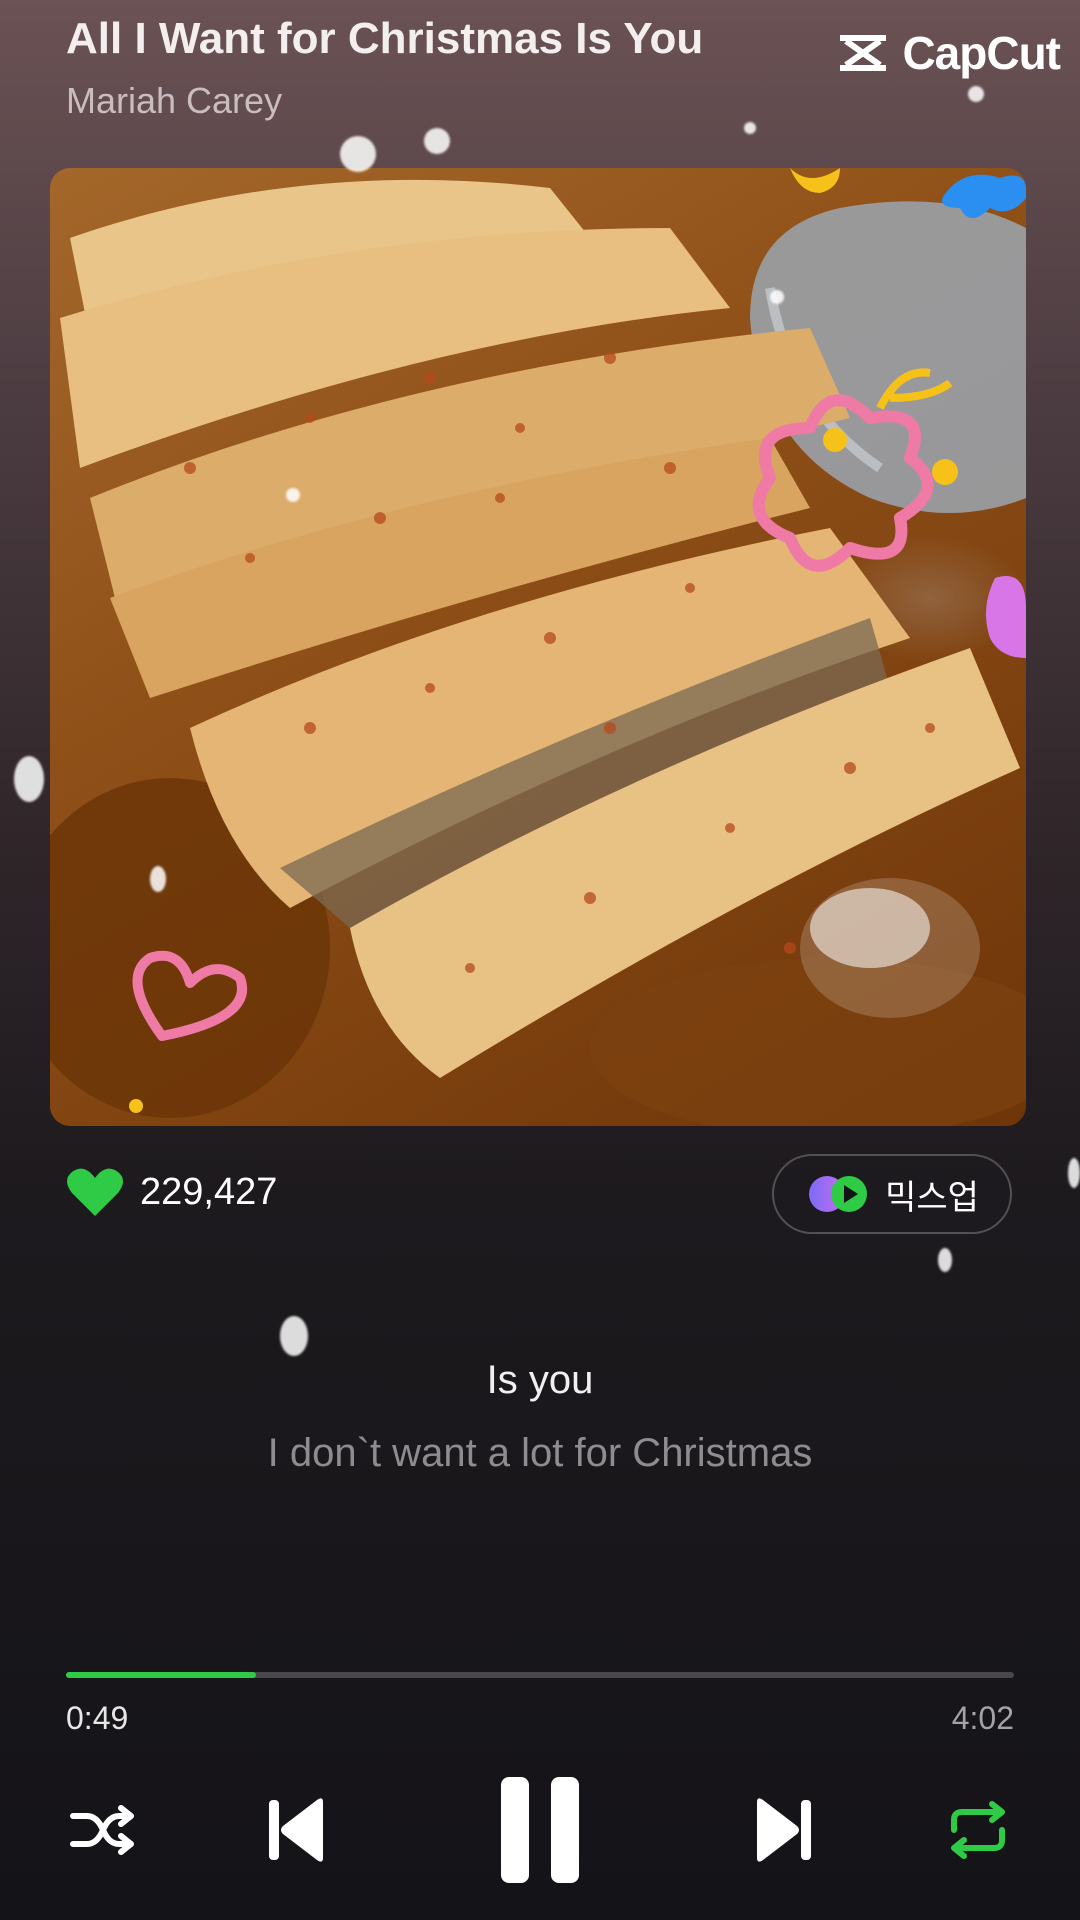 The image size is (1080, 1920). What do you see at coordinates (540, 1453) in the screenshot?
I see `lyric-next-line: I don`t want a lot for Christmas` at bounding box center [540, 1453].